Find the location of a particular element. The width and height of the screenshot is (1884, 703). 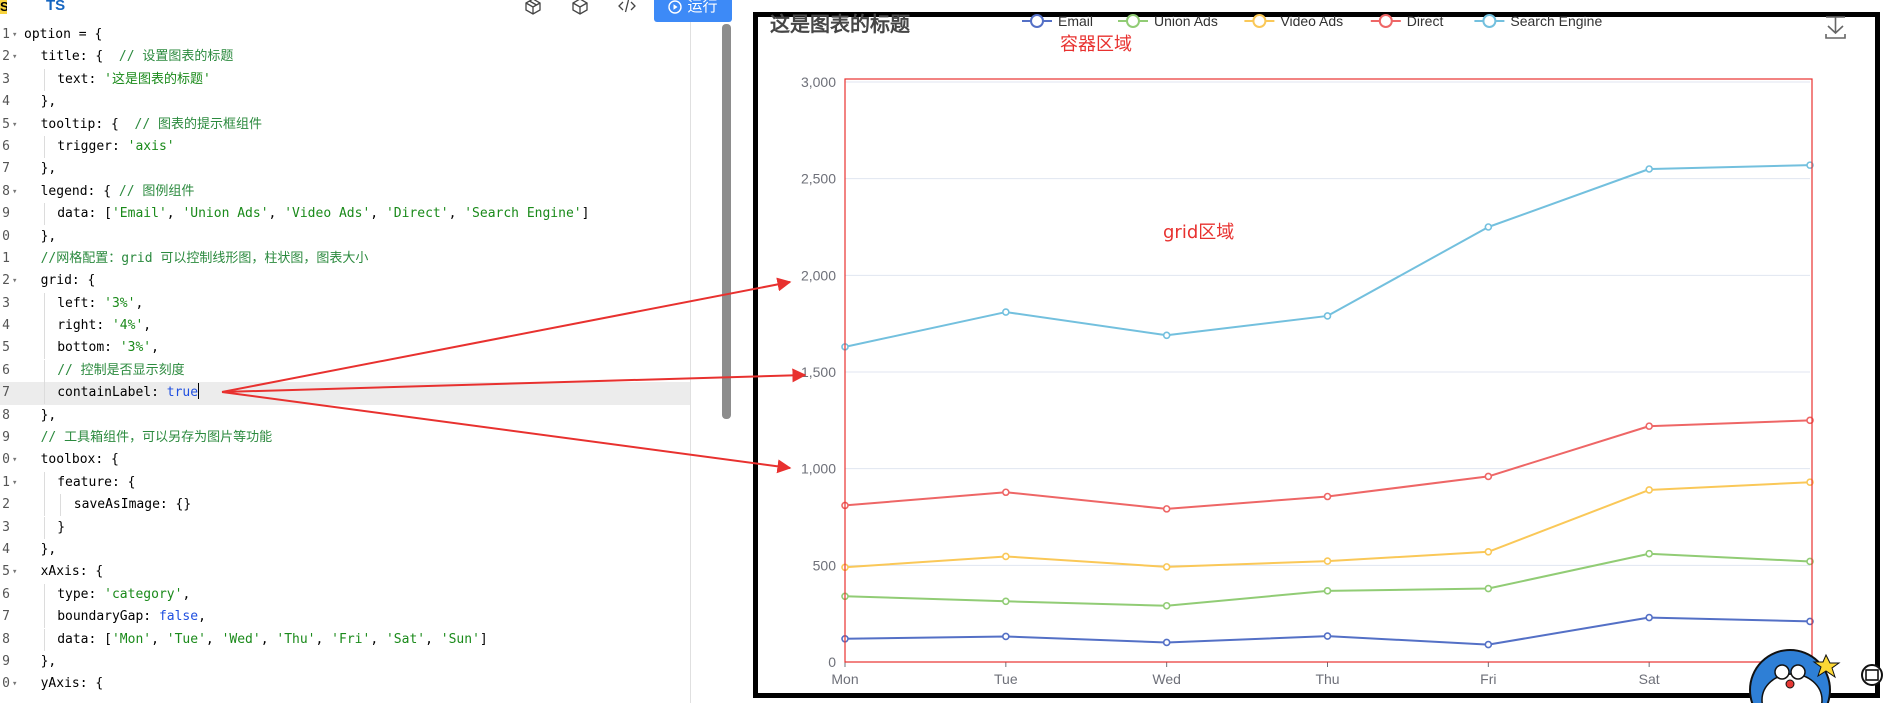

legend-item: Union Ads is located at coordinates (1168, 21).